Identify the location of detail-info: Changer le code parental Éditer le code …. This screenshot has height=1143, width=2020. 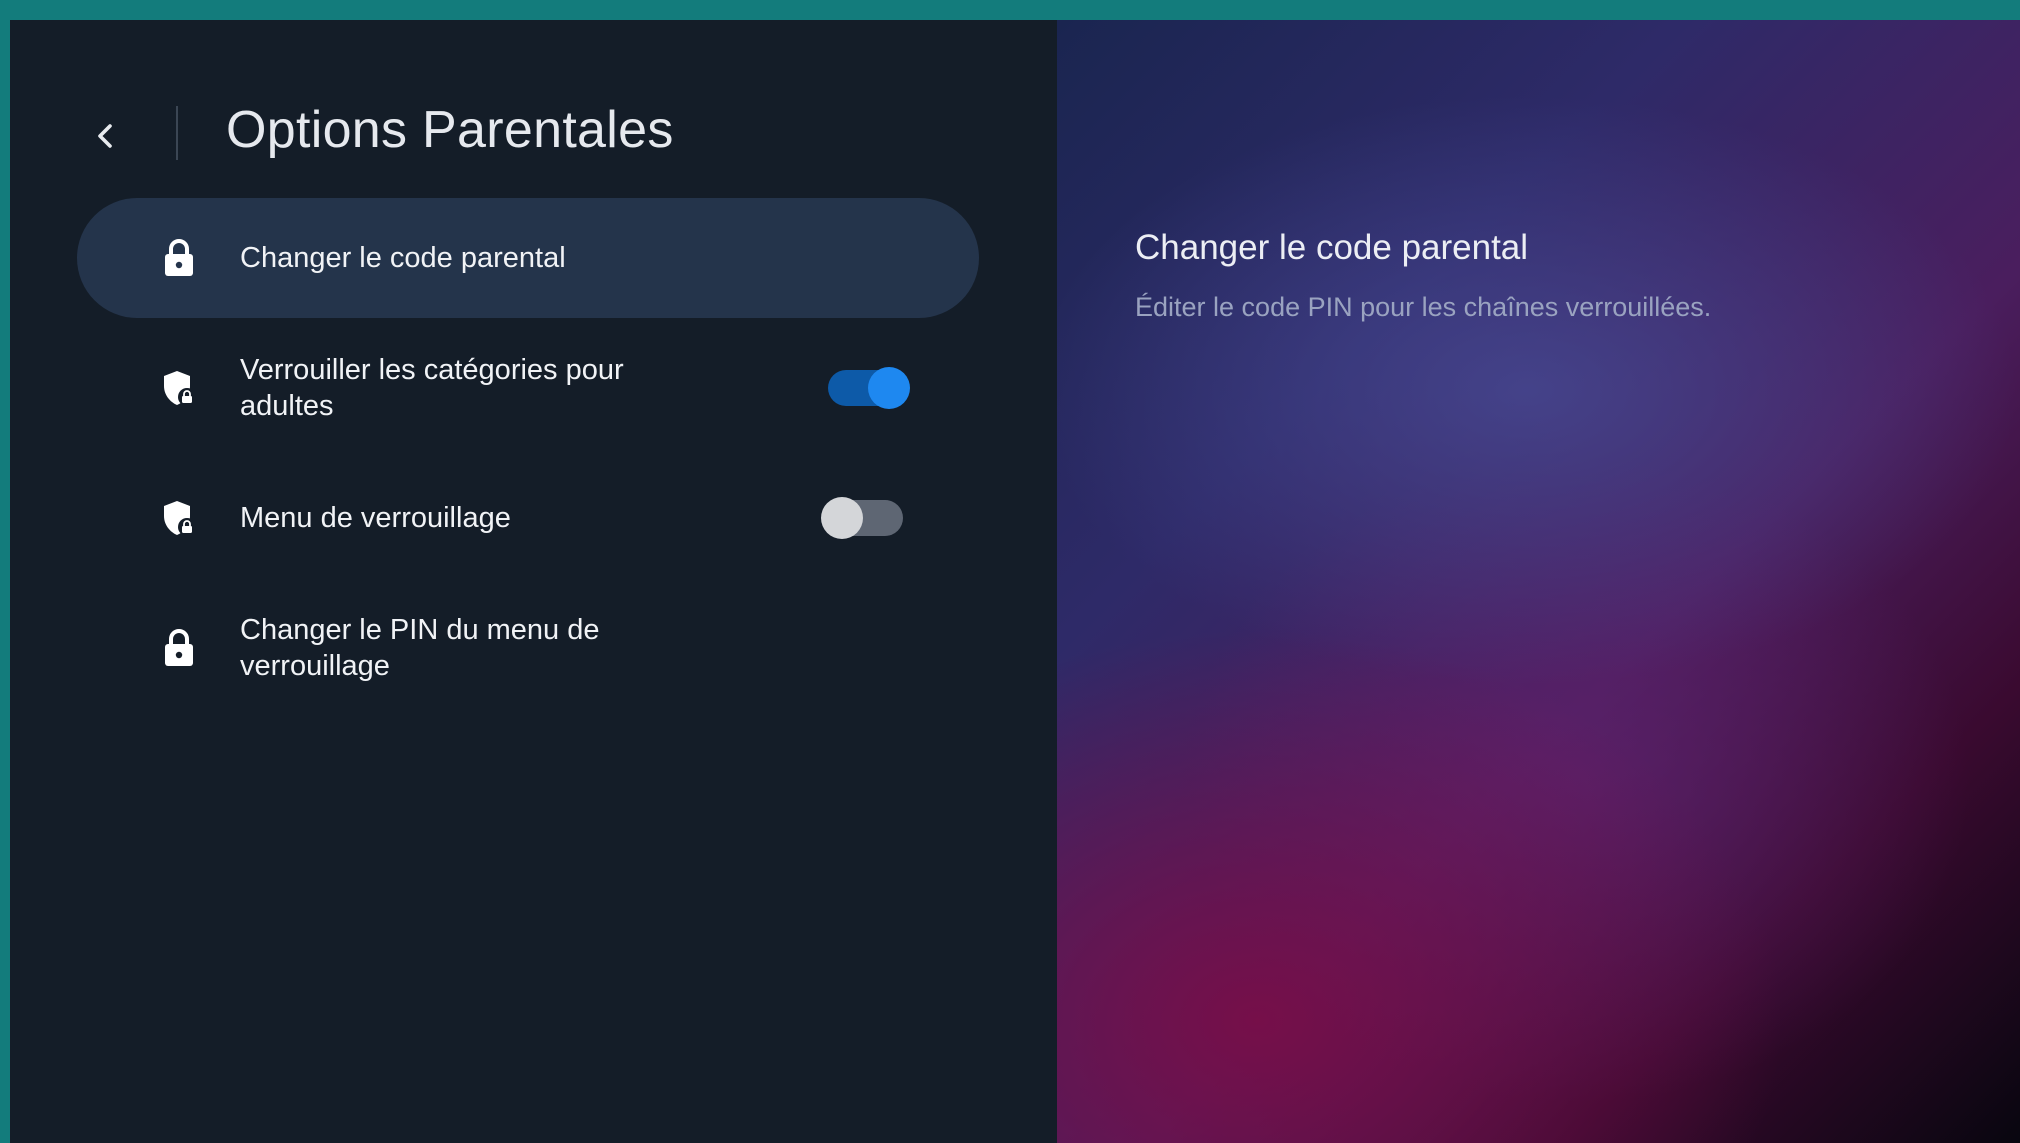
(1577, 275).